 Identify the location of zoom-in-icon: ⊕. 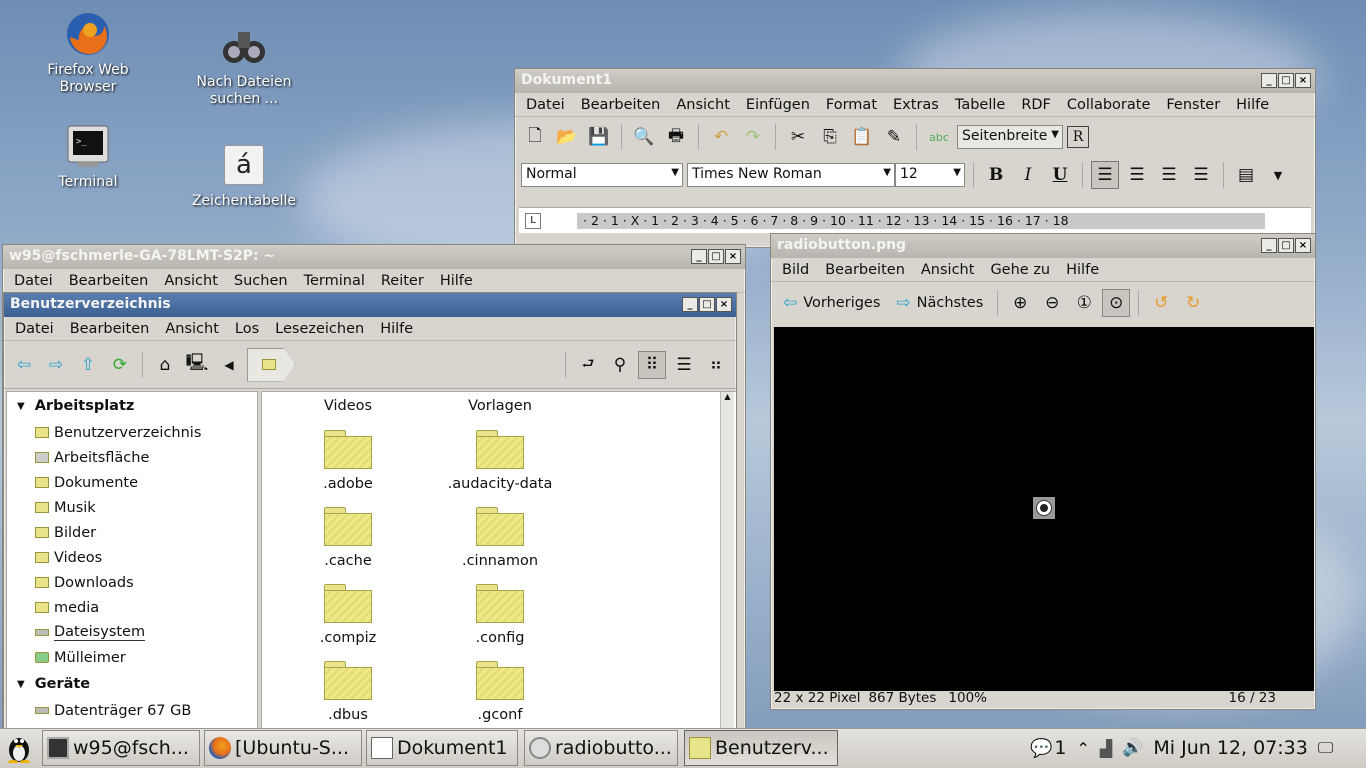
(1020, 303).